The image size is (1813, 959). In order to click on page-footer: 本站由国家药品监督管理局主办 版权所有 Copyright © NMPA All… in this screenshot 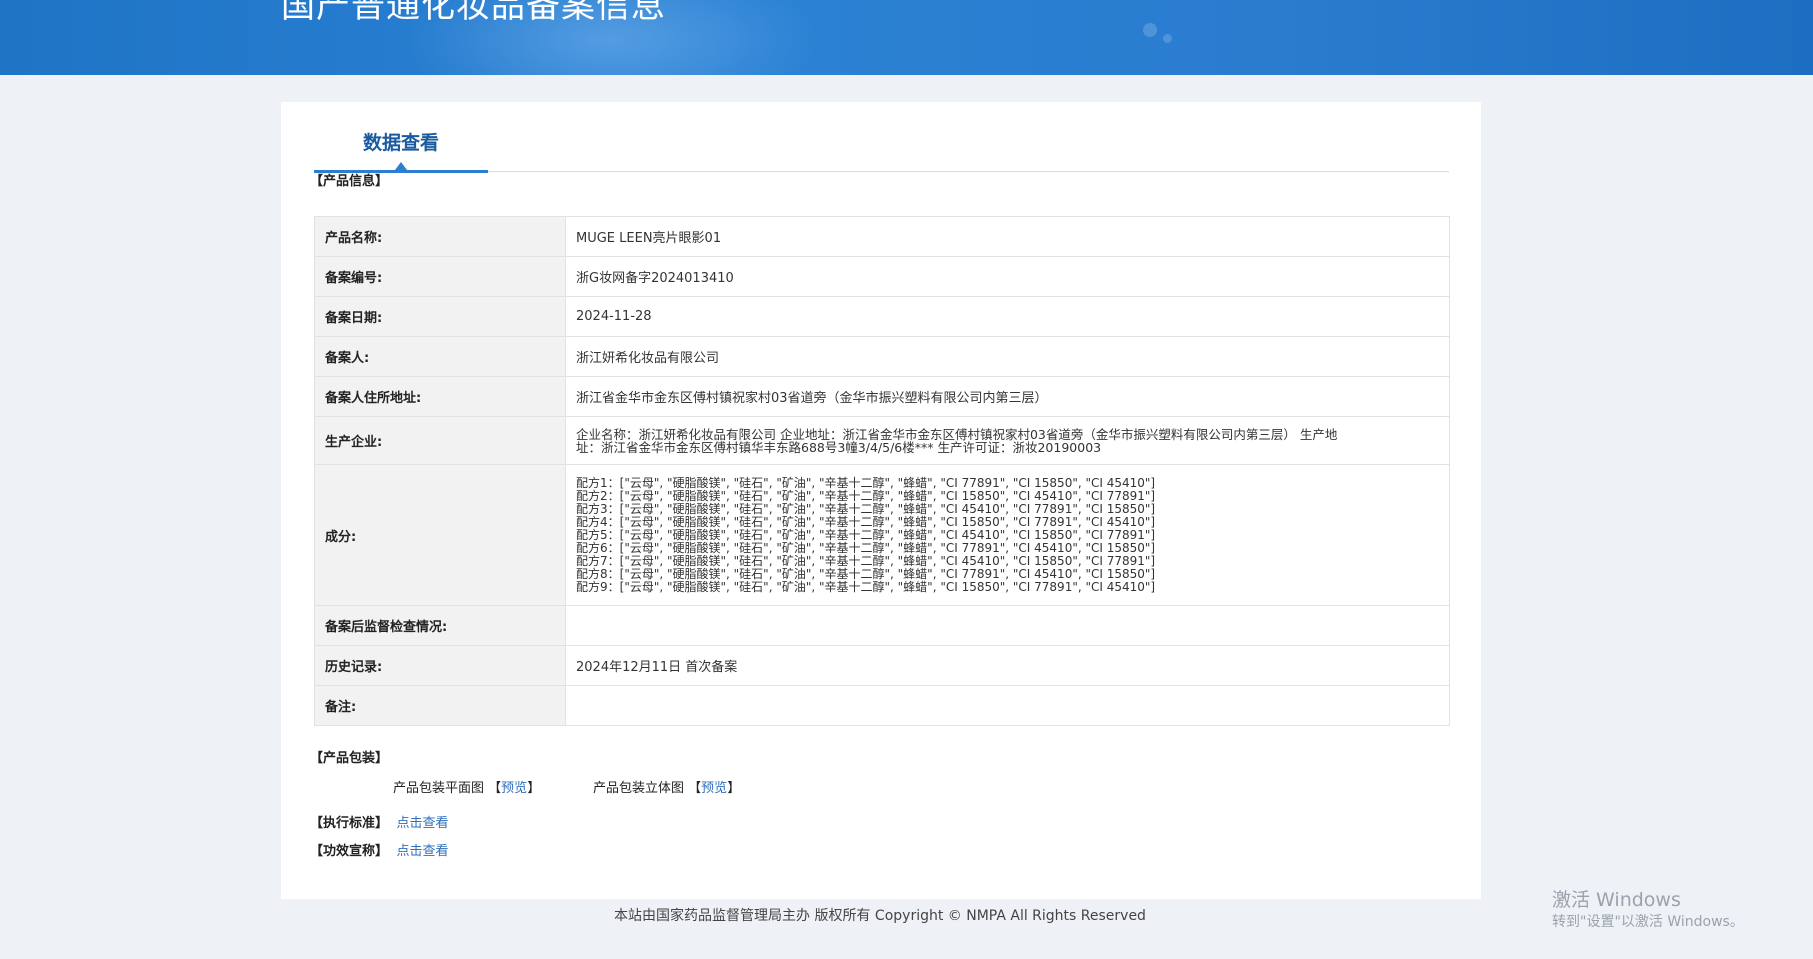, I will do `click(880, 916)`.